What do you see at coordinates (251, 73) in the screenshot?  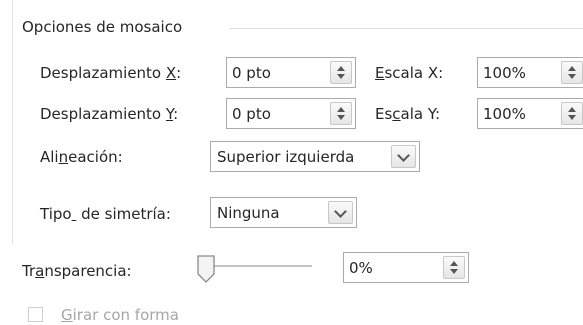 I see `offset-x-value: 0 pto` at bounding box center [251, 73].